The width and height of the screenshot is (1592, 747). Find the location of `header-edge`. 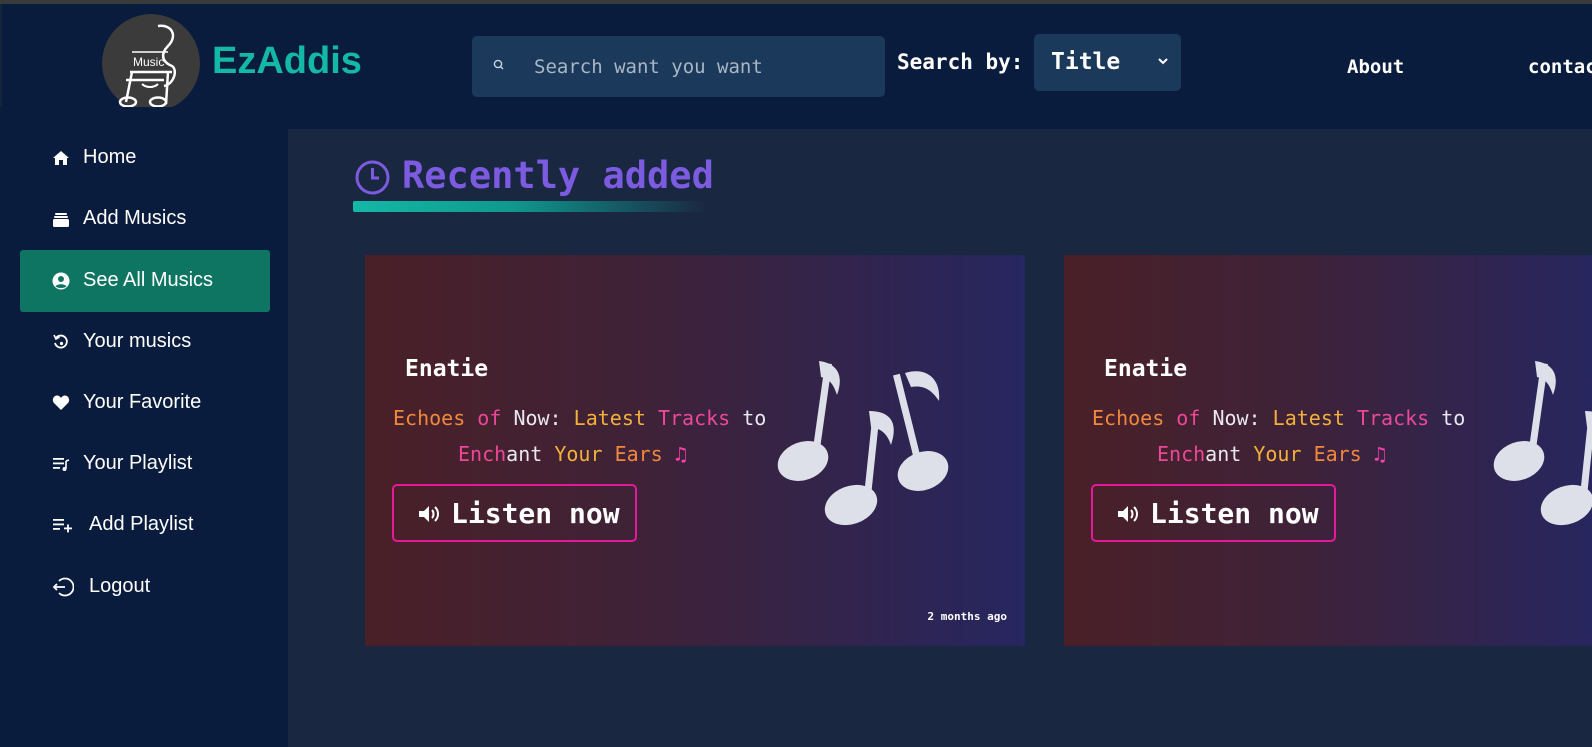

header-edge is located at coordinates (1, 55).